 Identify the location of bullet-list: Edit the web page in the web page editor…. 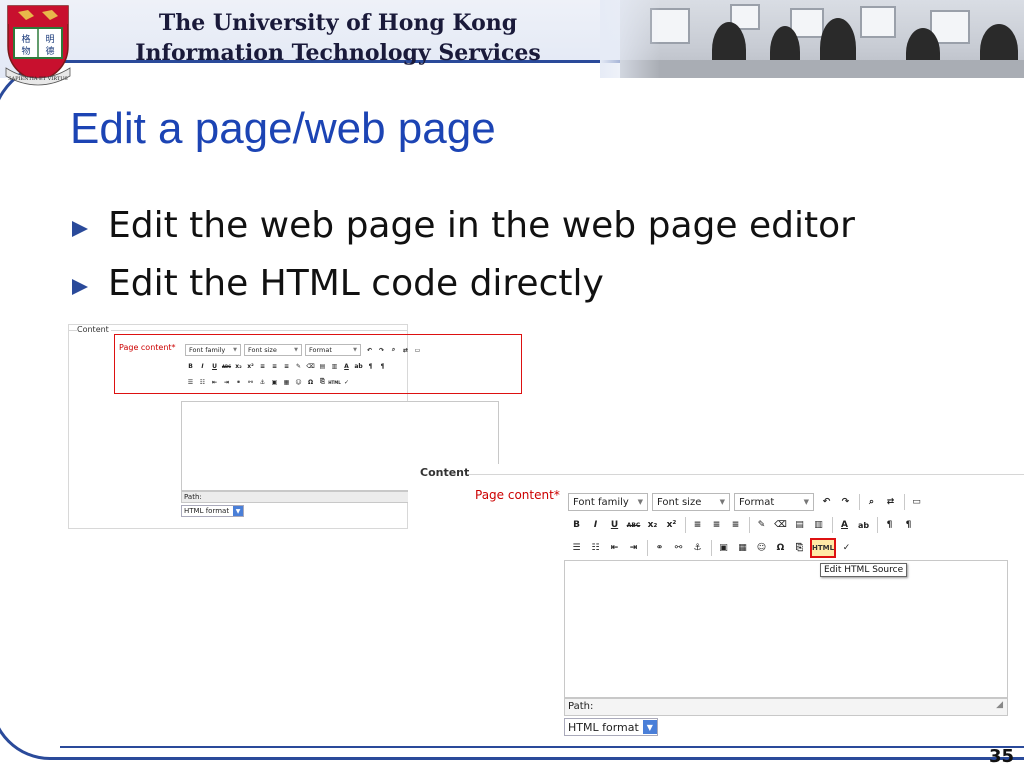
(463, 254).